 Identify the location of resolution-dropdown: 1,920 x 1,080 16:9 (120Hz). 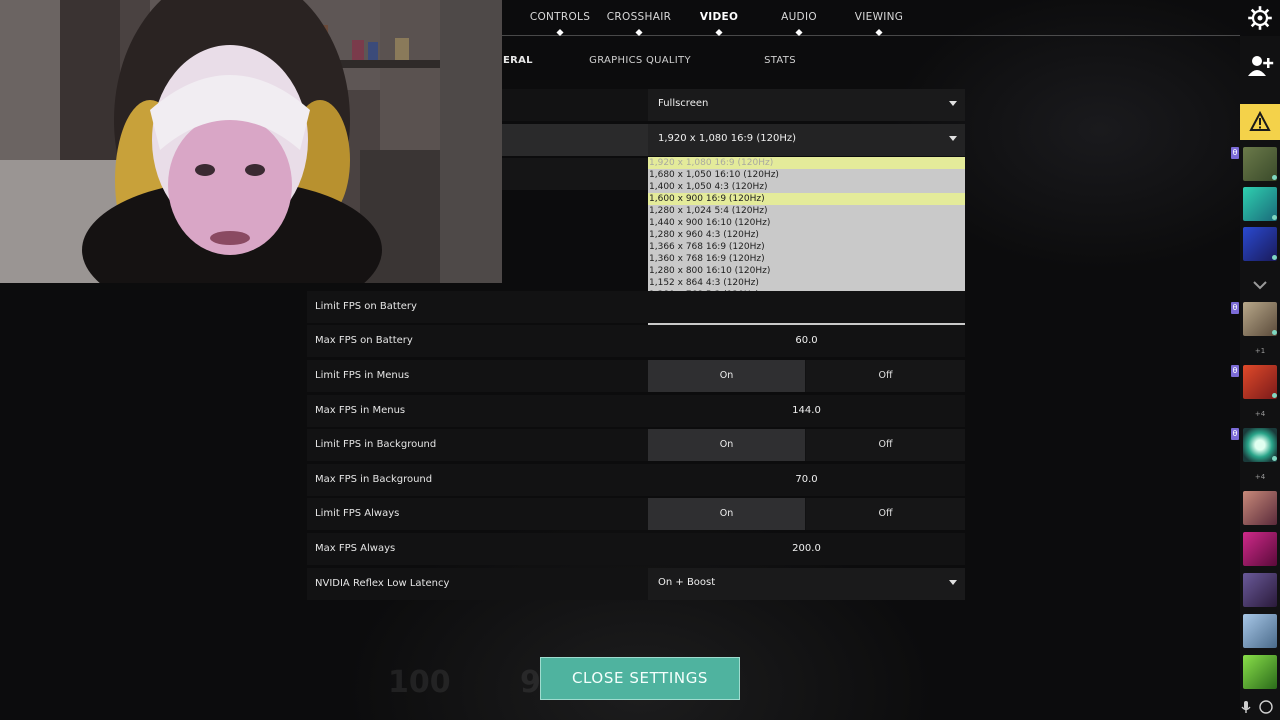
(806, 140).